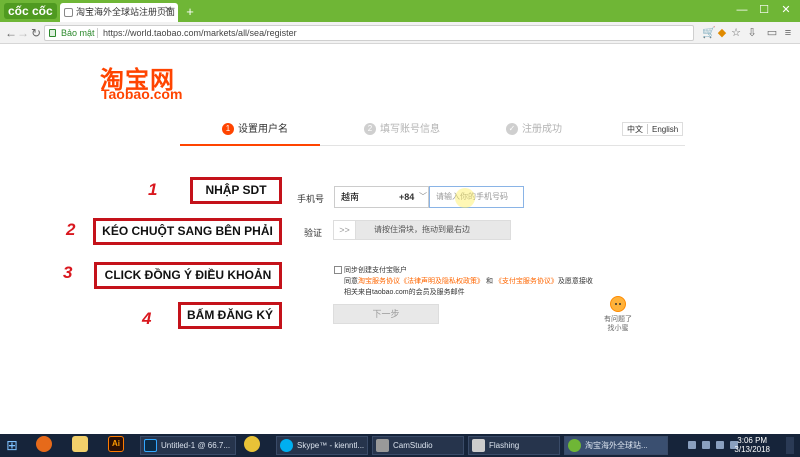 The height and width of the screenshot is (457, 800). I want to click on step-set-username: 1 设置用户名, so click(255, 130).